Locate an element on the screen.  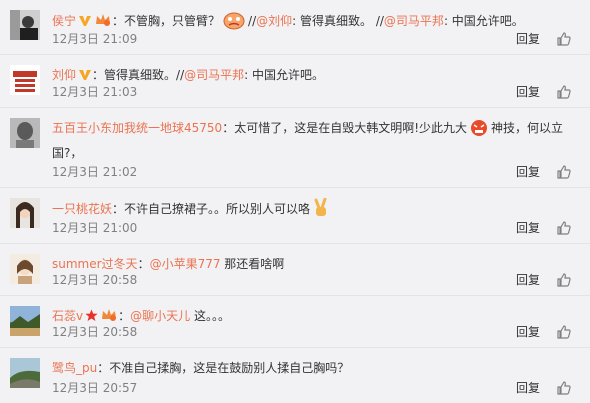
comment-item: 一只桃花妖：不许自己撩裙子。。所以别人可以咯 12月3日 21:00 回复 is located at coordinates (295, 216).